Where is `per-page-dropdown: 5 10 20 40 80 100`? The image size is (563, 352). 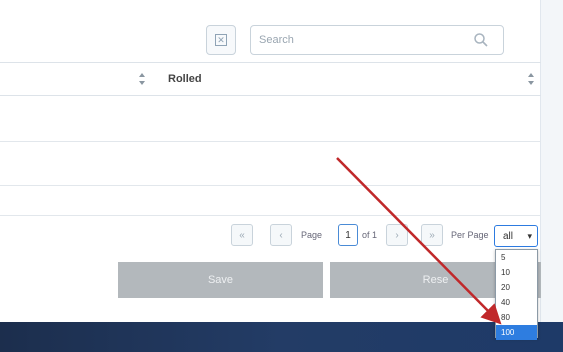 per-page-dropdown: 5 10 20 40 80 100 is located at coordinates (516, 294).